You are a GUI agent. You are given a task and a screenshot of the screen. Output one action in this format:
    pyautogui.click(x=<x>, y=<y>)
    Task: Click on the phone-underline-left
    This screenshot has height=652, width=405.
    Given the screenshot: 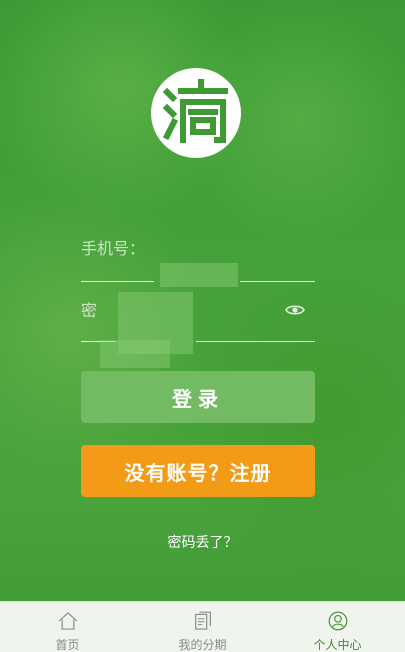 What is the action you would take?
    pyautogui.click(x=117, y=281)
    